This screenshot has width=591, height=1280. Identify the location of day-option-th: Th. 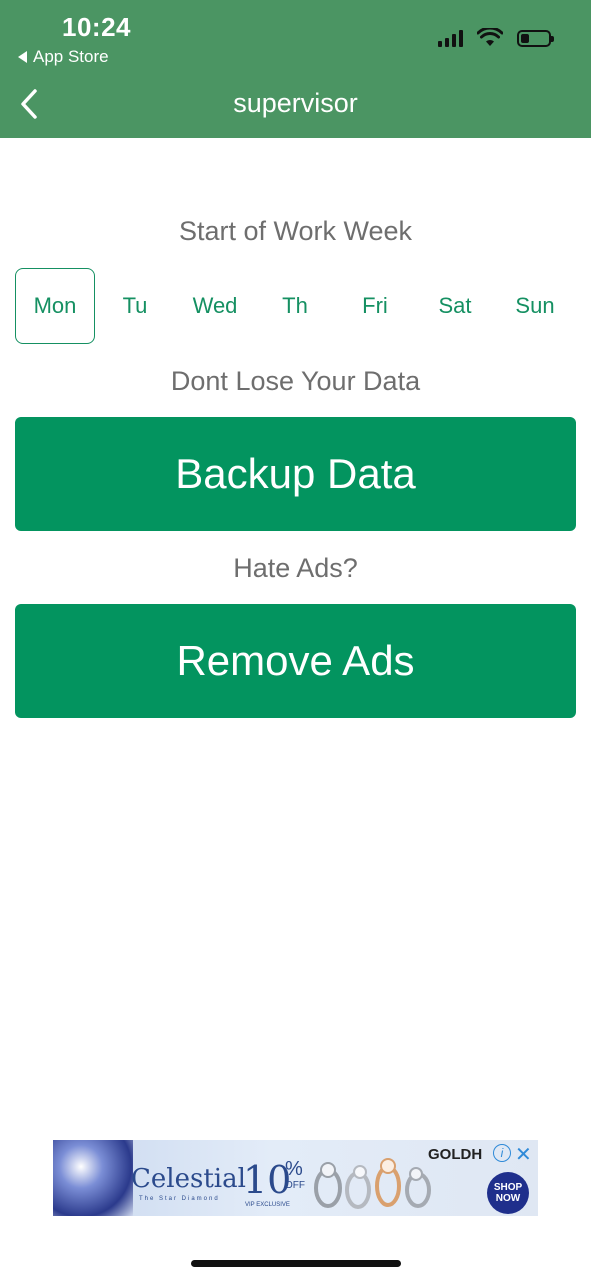
(295, 306).